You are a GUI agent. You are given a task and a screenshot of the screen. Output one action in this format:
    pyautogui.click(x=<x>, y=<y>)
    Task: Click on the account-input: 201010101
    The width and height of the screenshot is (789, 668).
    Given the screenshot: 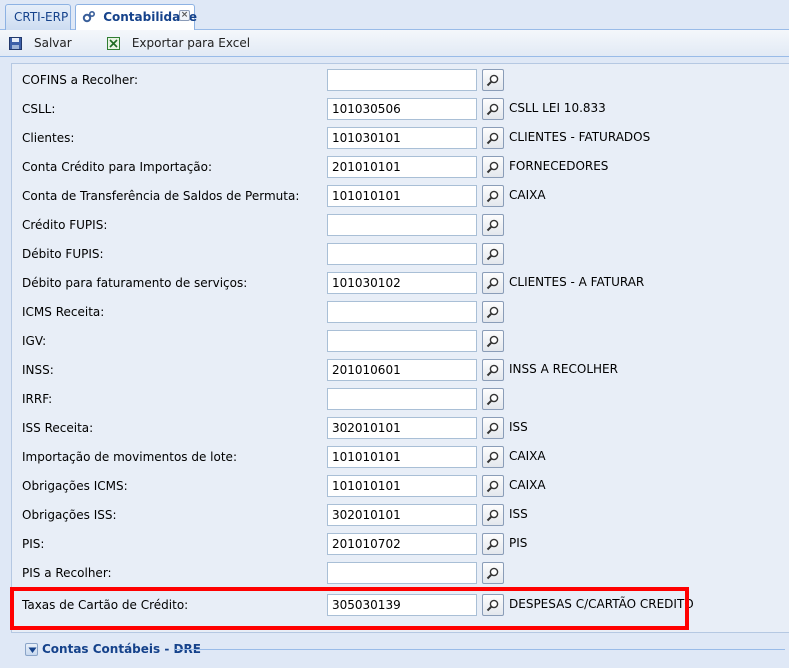 What is the action you would take?
    pyautogui.click(x=402, y=167)
    